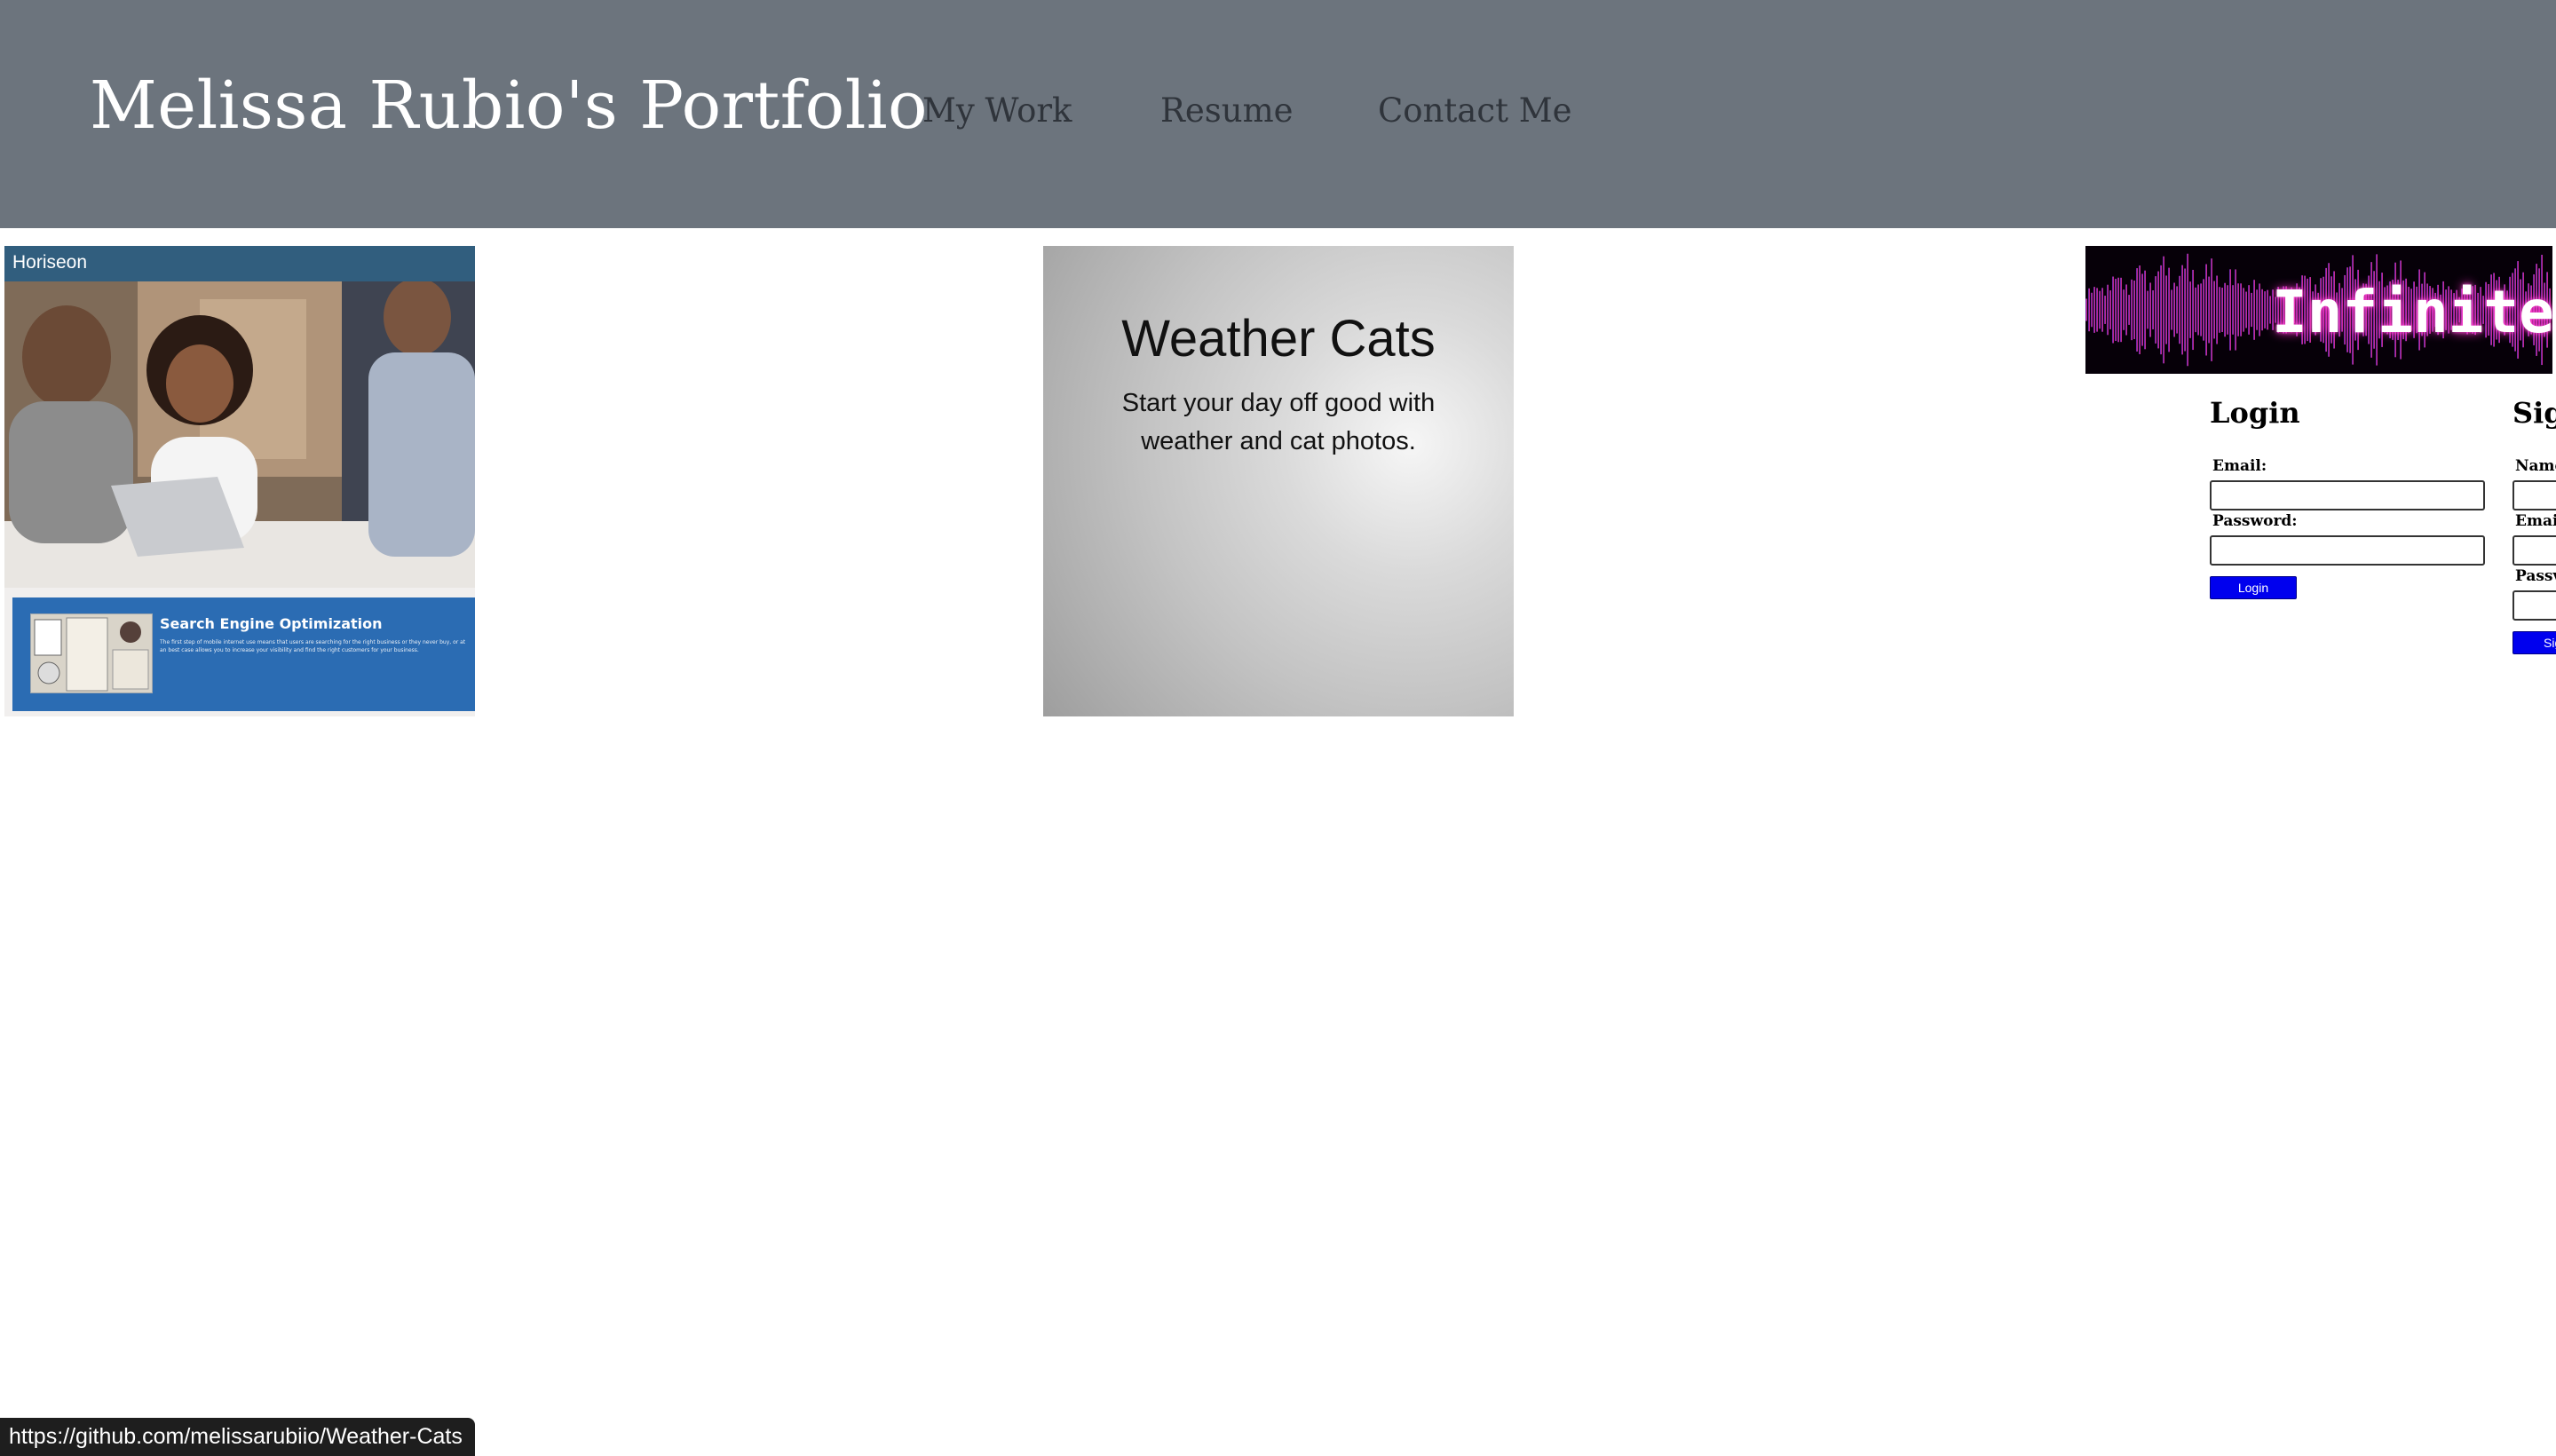 The width and height of the screenshot is (2556, 1456). Describe the element at coordinates (240, 263) in the screenshot. I see `horiseon-header-bar: Horiseon` at that location.